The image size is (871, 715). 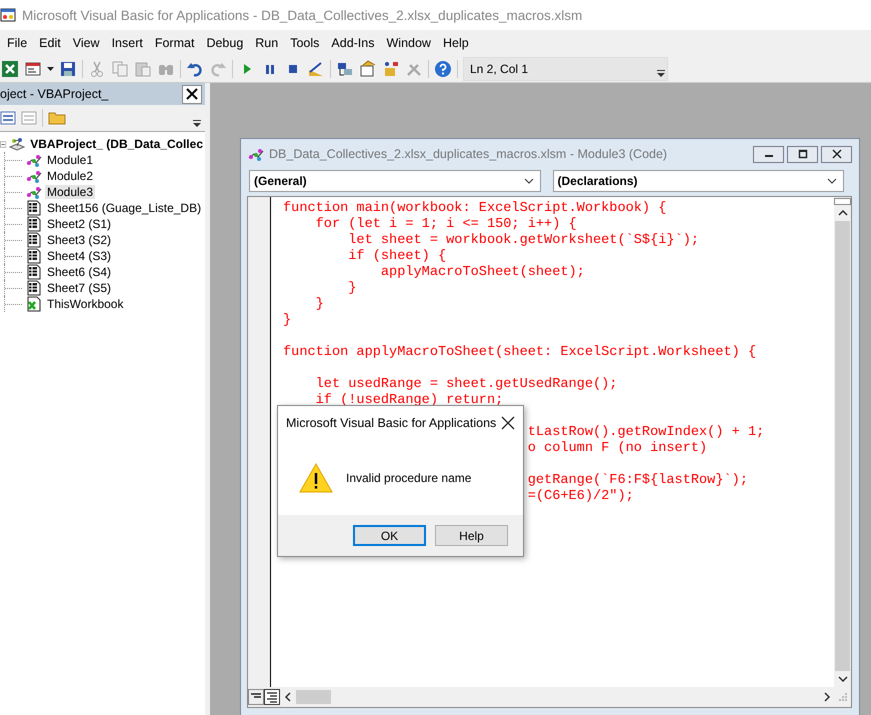 What do you see at coordinates (391, 69) in the screenshot?
I see `object-browser-icon` at bounding box center [391, 69].